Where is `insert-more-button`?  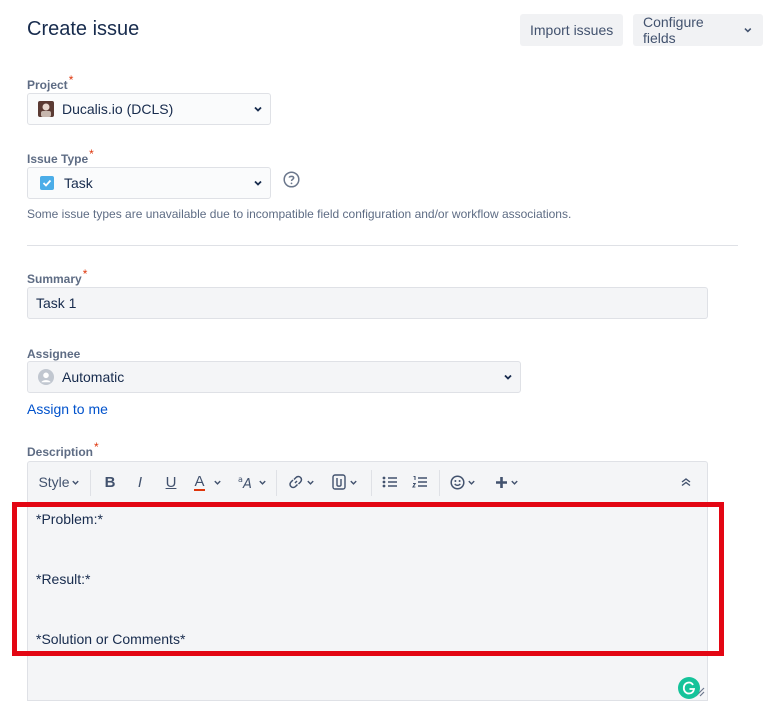 insert-more-button is located at coordinates (507, 482).